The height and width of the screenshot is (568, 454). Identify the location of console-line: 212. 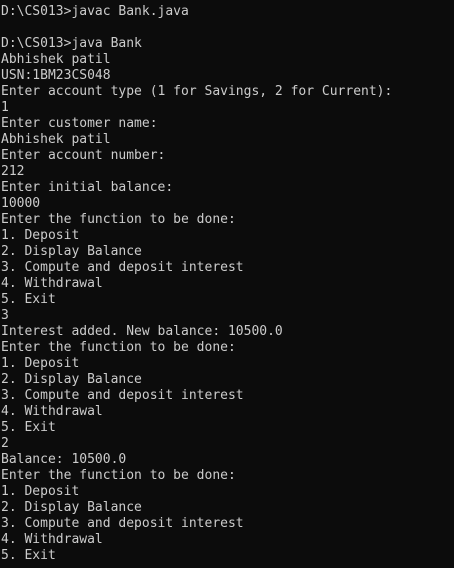
(13, 171).